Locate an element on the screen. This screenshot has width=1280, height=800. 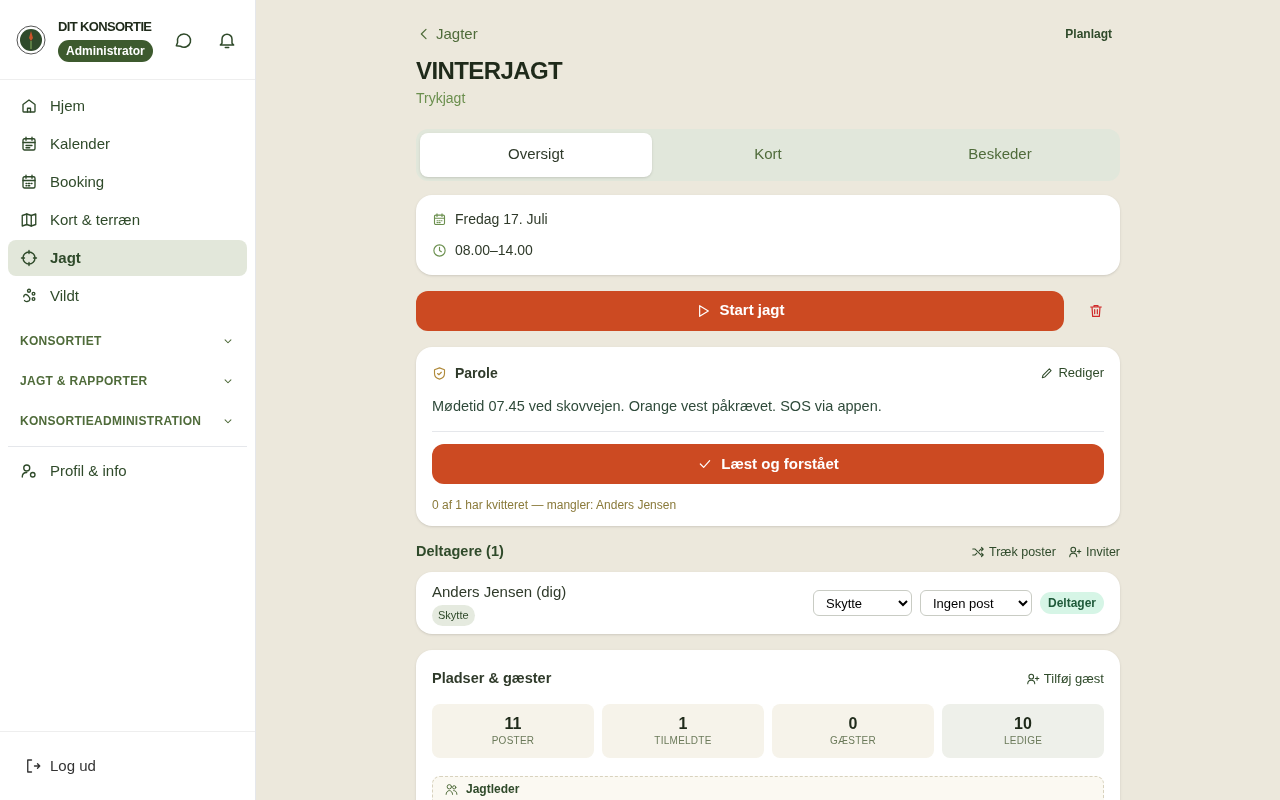
home-icon is located at coordinates (29, 106).